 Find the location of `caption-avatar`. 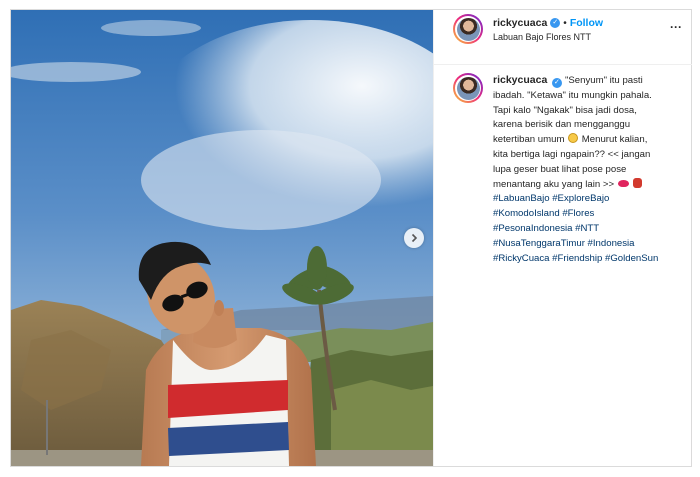

caption-avatar is located at coordinates (468, 88).